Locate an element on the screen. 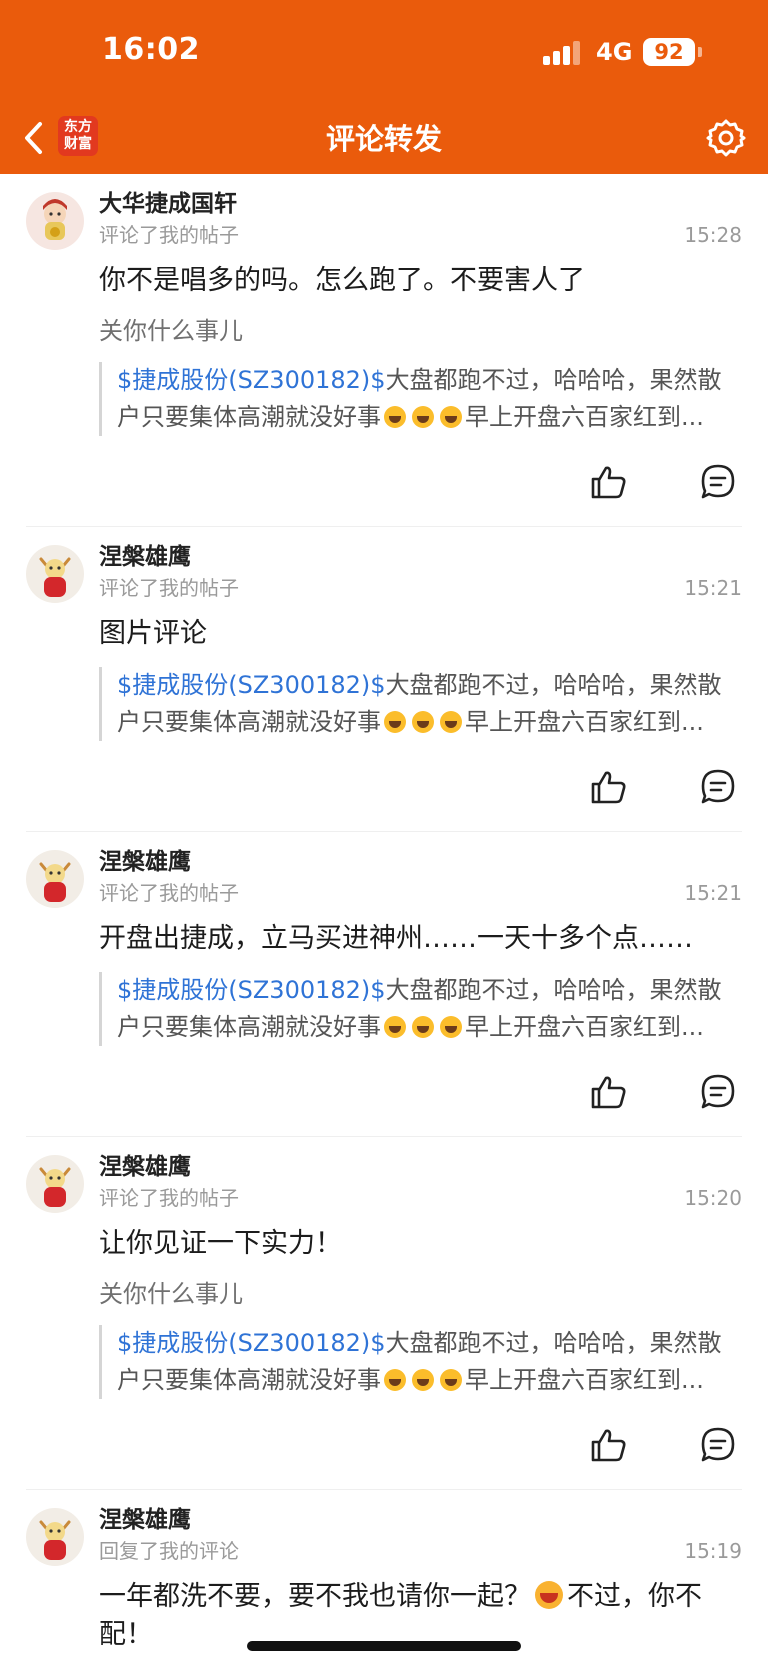  username: 大华捷成国轩 is located at coordinates (420, 197).